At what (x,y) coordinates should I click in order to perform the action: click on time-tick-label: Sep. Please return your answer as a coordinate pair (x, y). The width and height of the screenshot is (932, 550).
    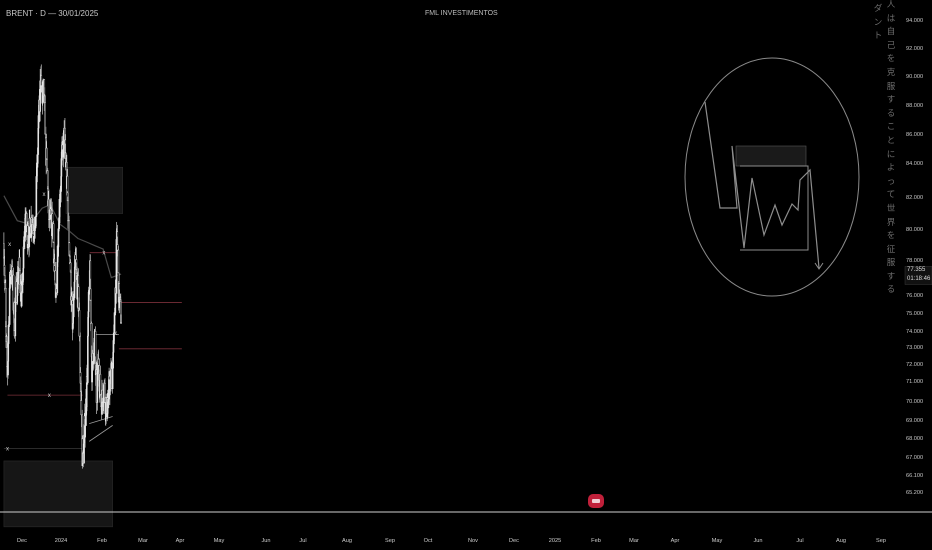
    Looking at the image, I should click on (881, 541).